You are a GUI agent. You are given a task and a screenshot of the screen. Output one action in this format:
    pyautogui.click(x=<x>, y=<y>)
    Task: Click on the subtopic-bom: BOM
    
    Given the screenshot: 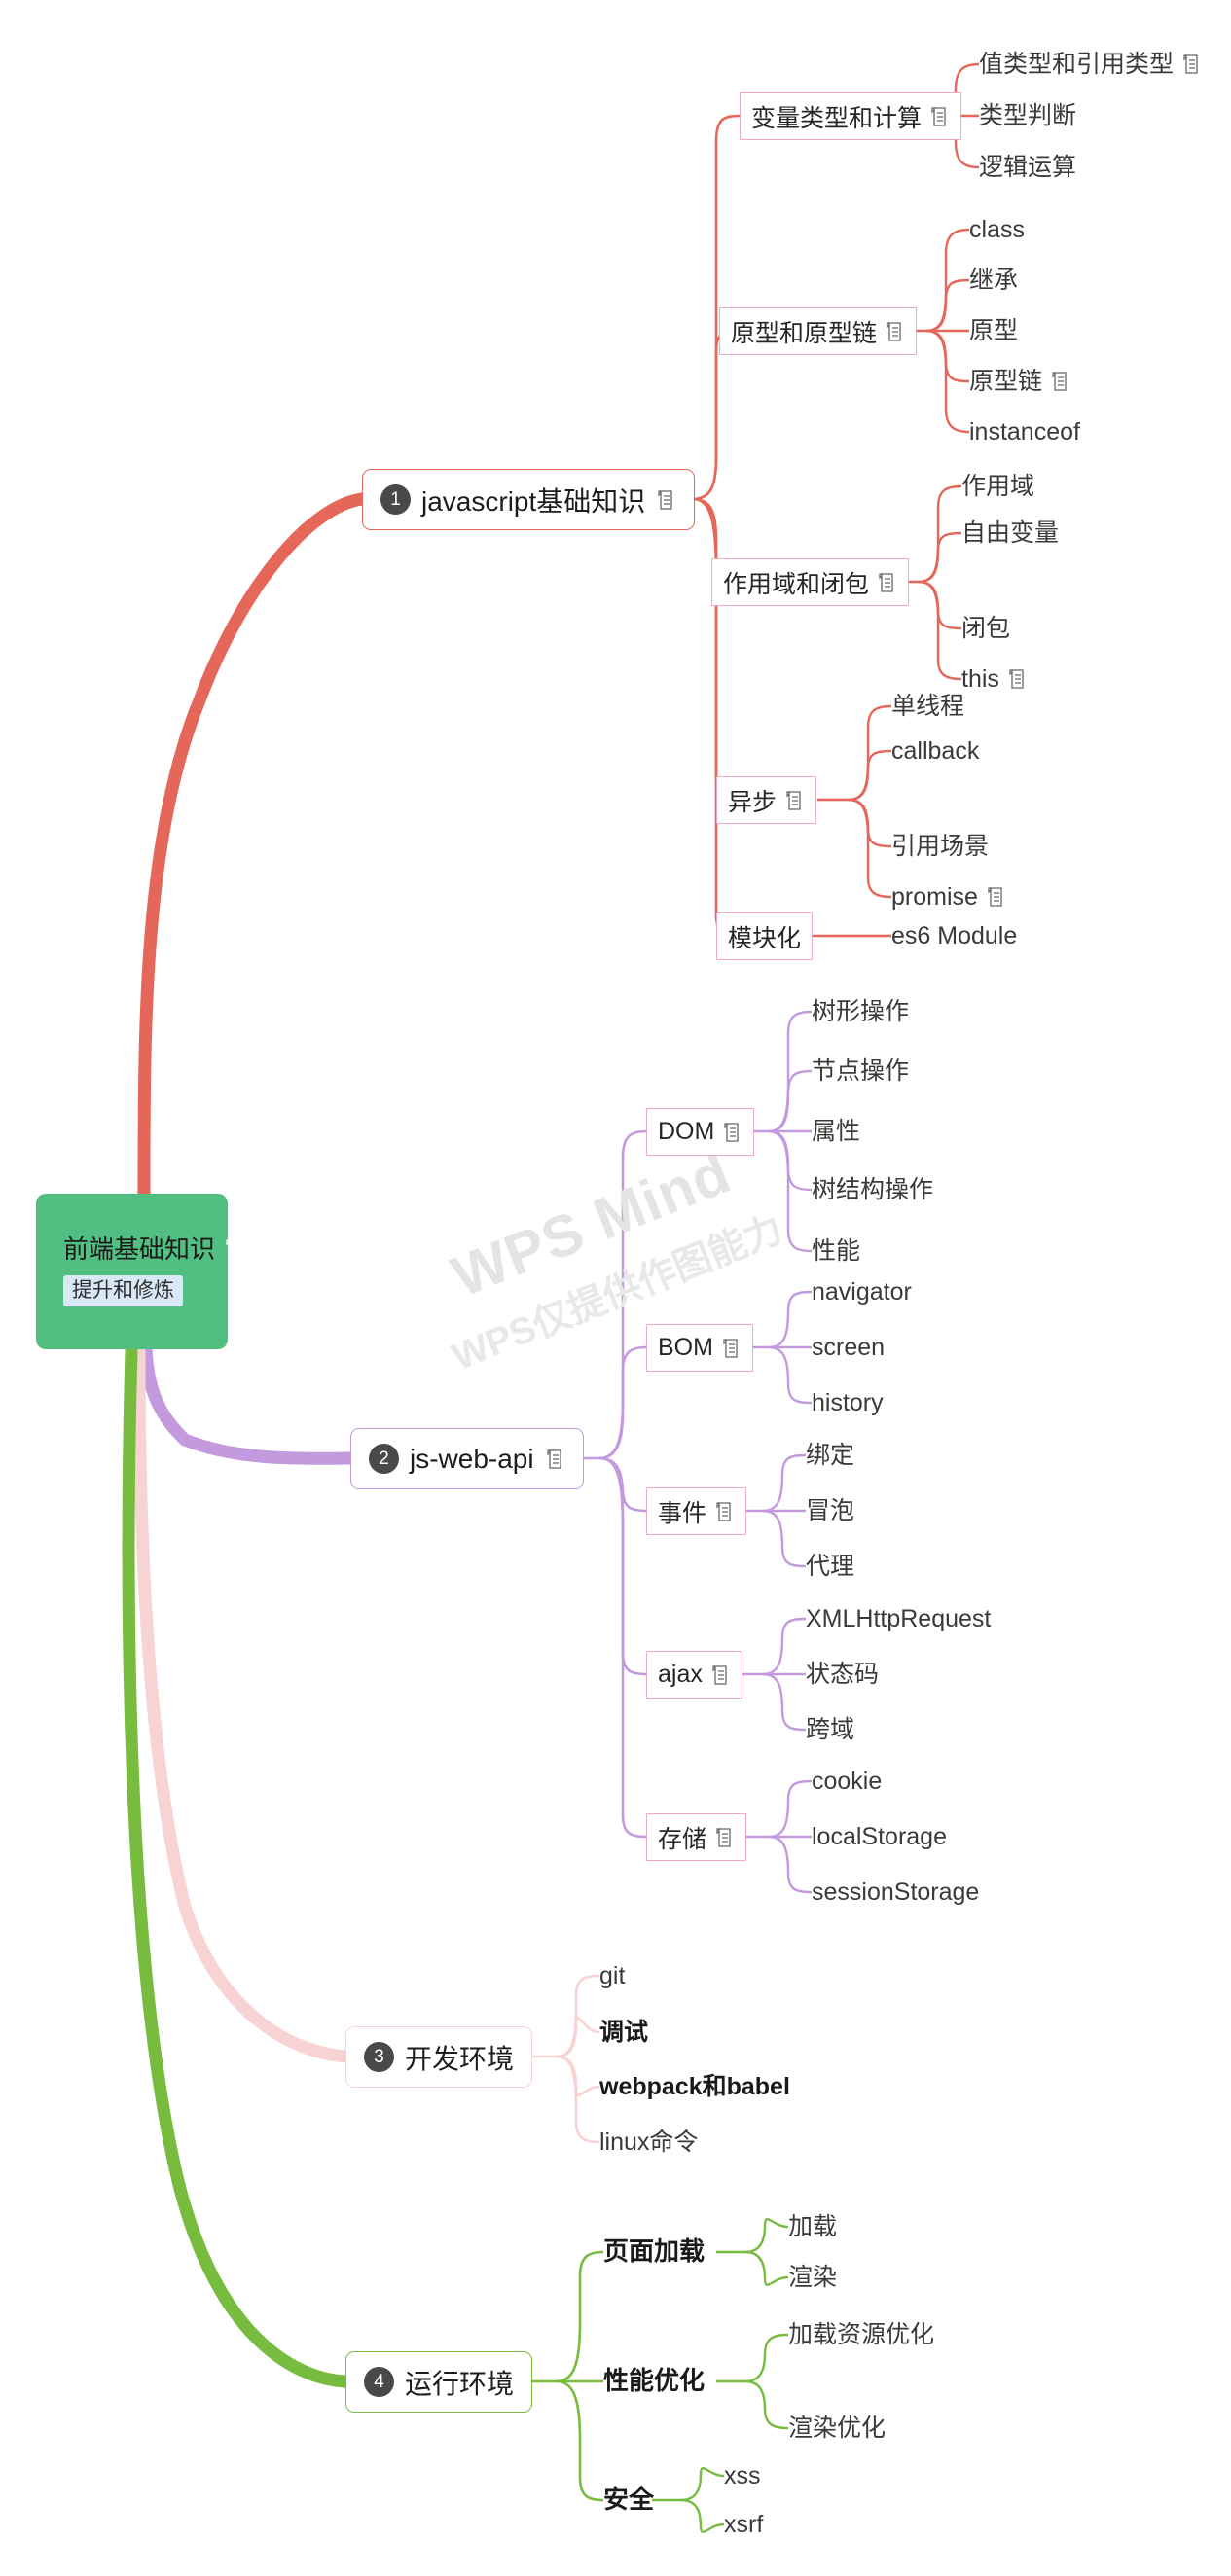 What is the action you would take?
    pyautogui.click(x=699, y=1348)
    